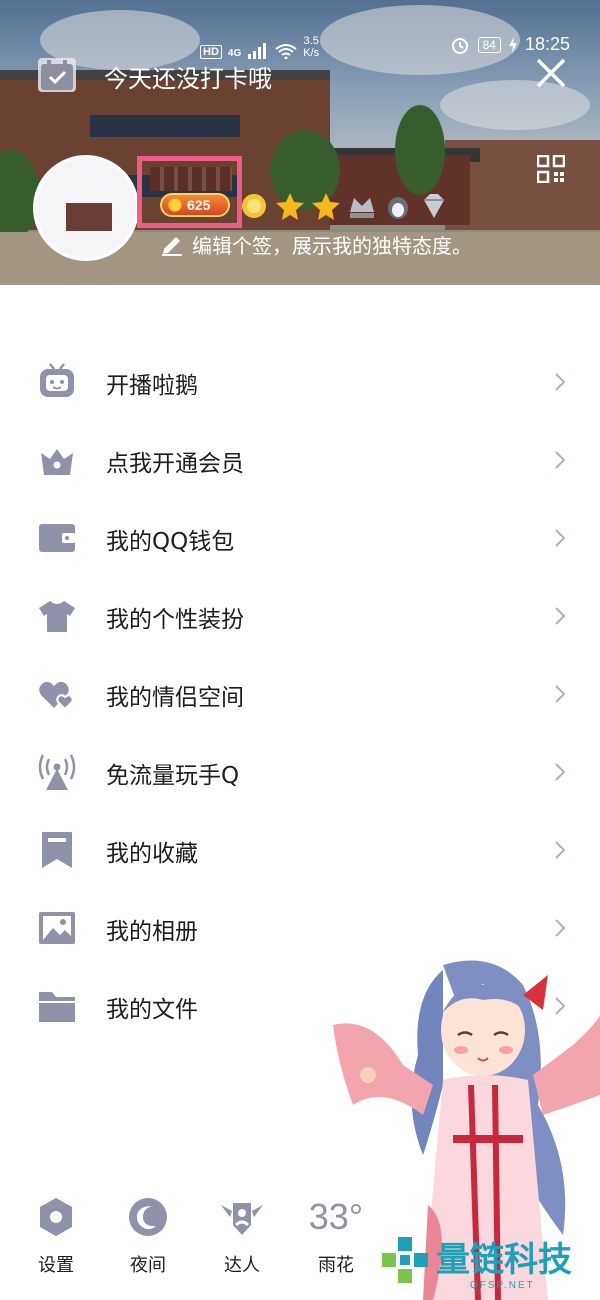 This screenshot has width=600, height=1300. I want to click on avatar, so click(86, 208).